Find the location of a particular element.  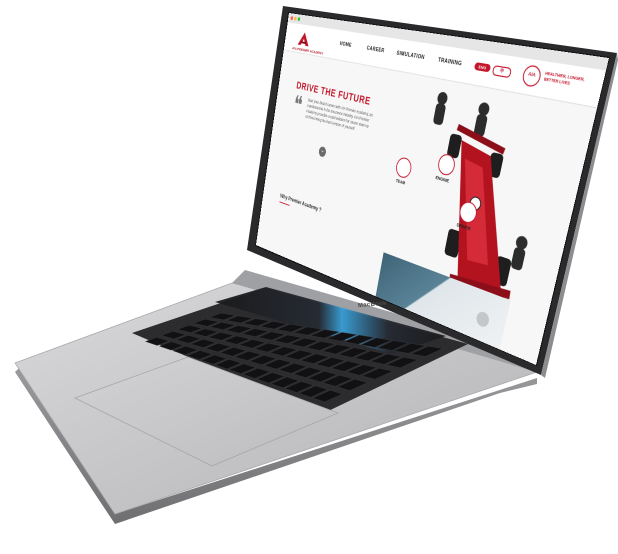

nav-item-training: TRAINING is located at coordinates (449, 62).